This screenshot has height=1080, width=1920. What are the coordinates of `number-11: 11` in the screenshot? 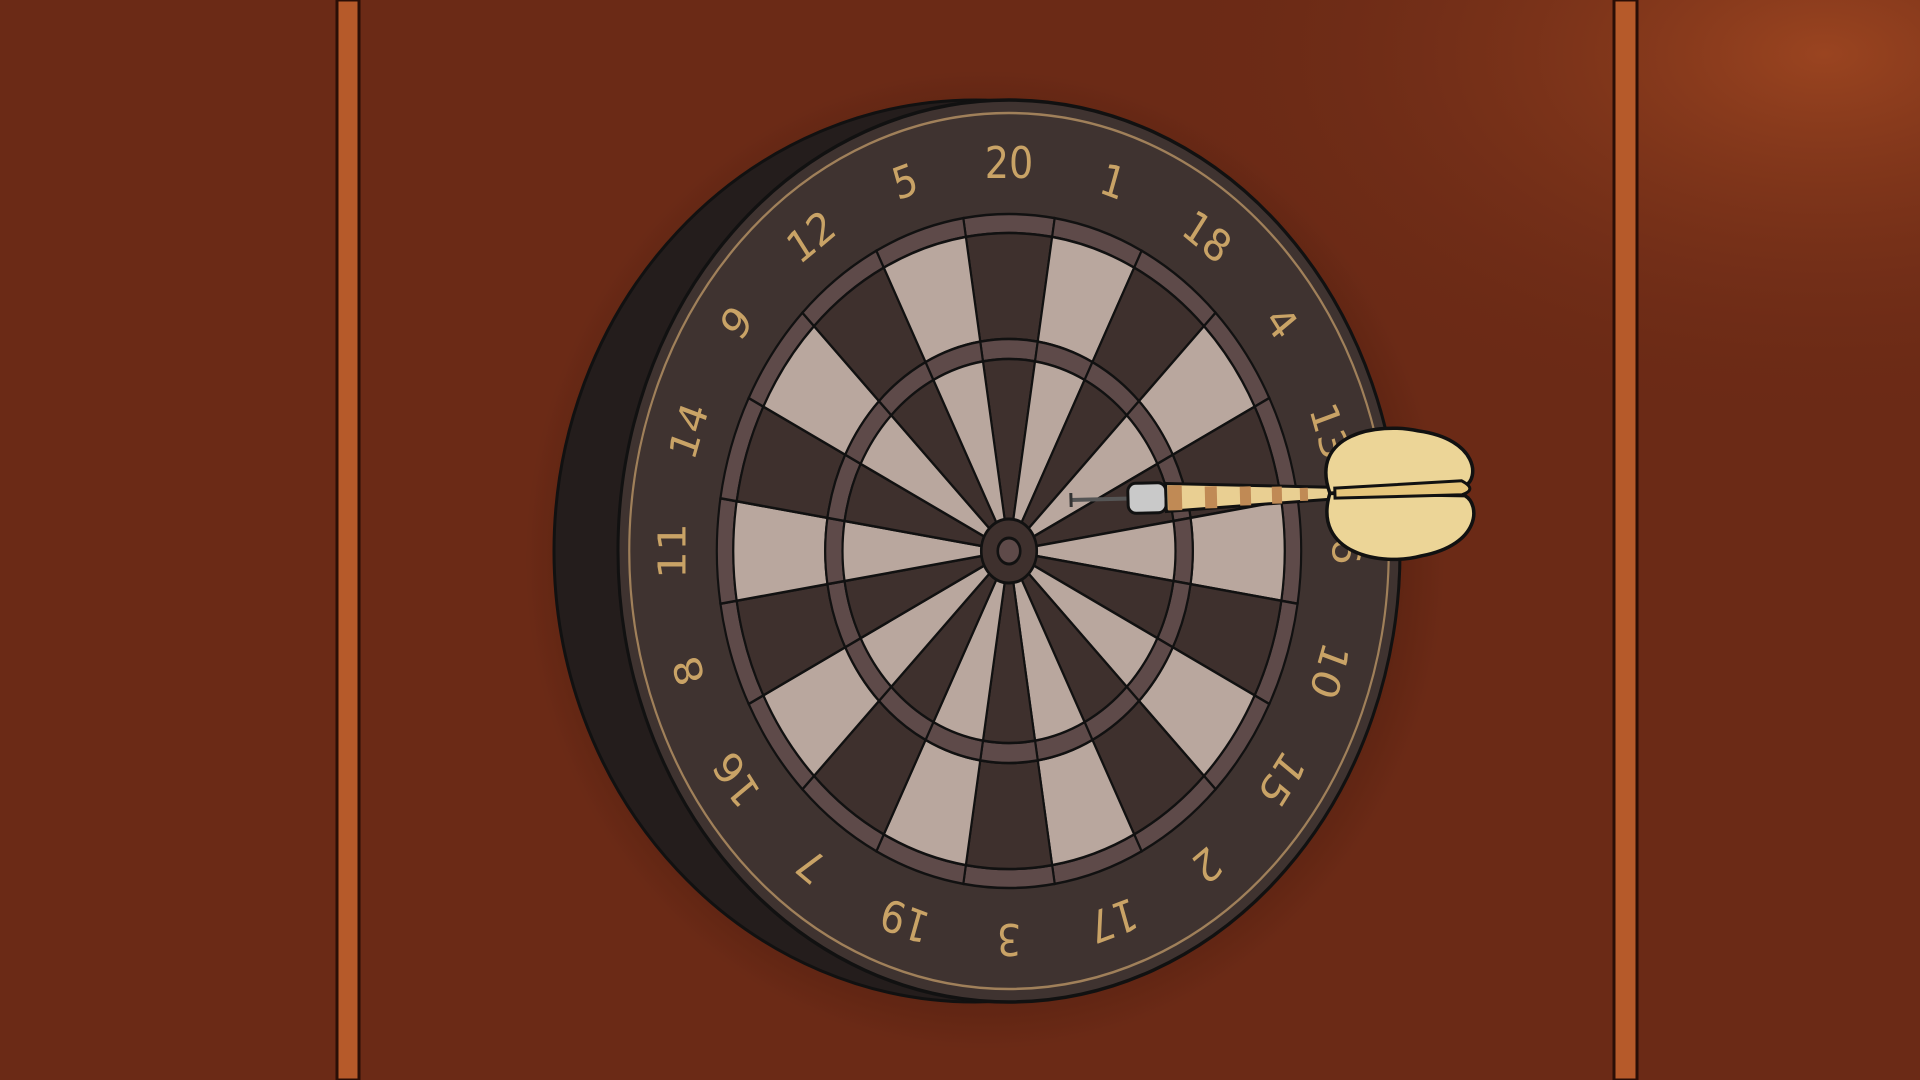 It's located at (672, 551).